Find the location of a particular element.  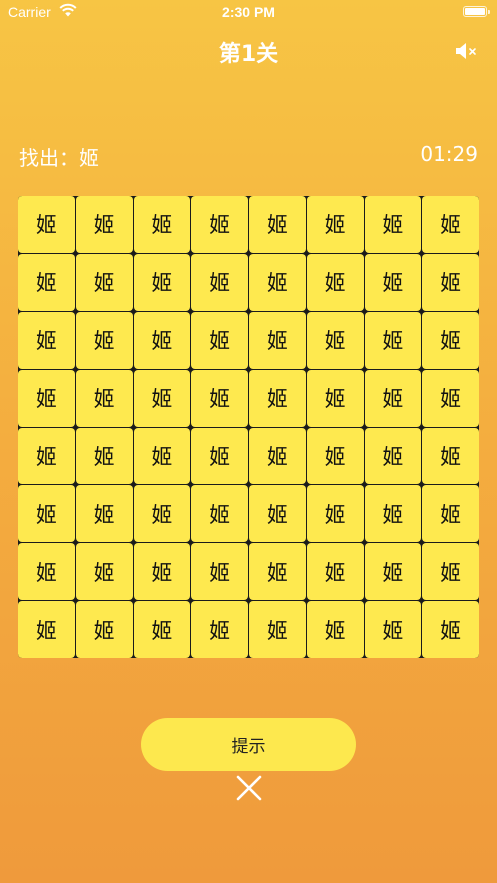

countdown-timer: 01:29 is located at coordinates (449, 154).